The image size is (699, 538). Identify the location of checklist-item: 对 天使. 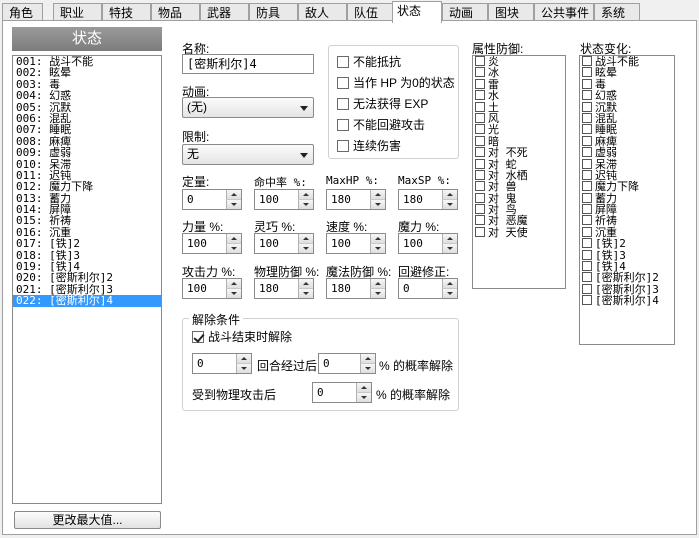
(519, 232).